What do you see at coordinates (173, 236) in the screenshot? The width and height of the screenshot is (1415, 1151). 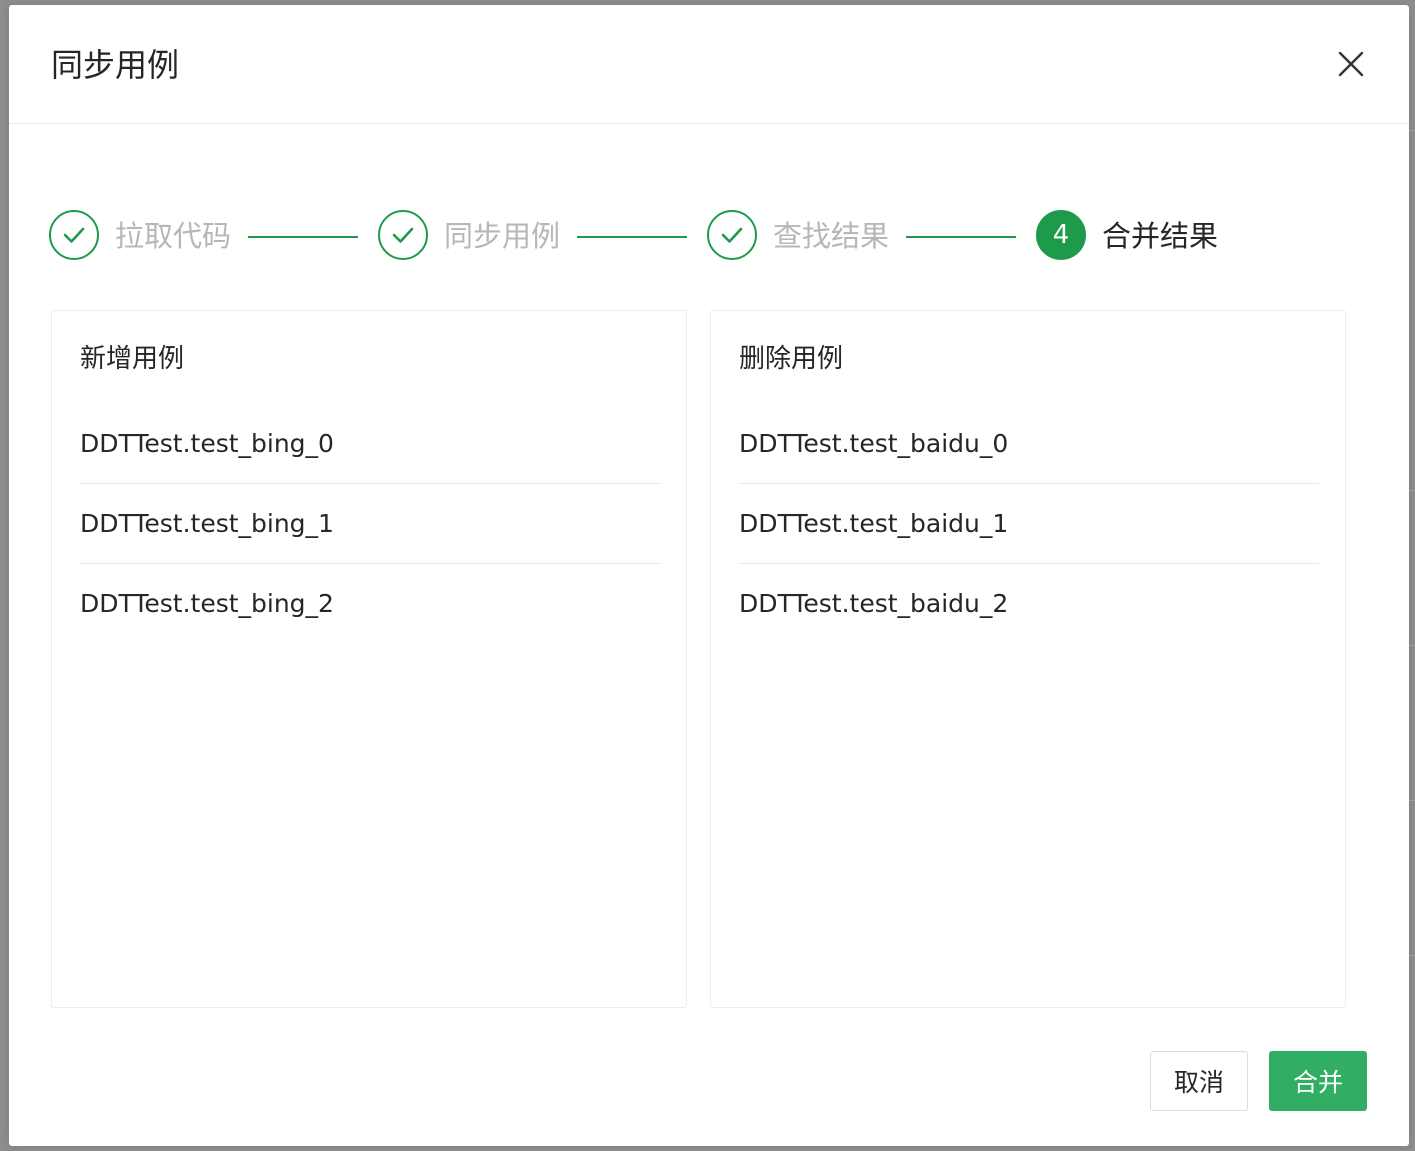 I see `step-1-label: 拉取代码` at bounding box center [173, 236].